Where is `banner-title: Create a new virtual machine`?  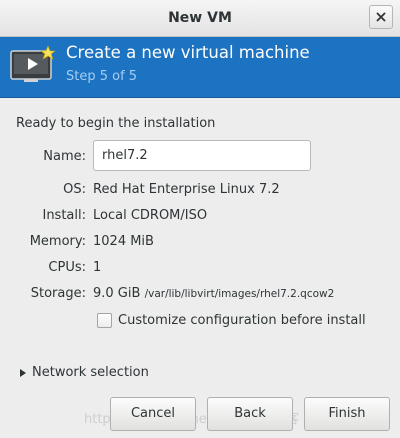 banner-title: Create a new virtual machine is located at coordinates (188, 52).